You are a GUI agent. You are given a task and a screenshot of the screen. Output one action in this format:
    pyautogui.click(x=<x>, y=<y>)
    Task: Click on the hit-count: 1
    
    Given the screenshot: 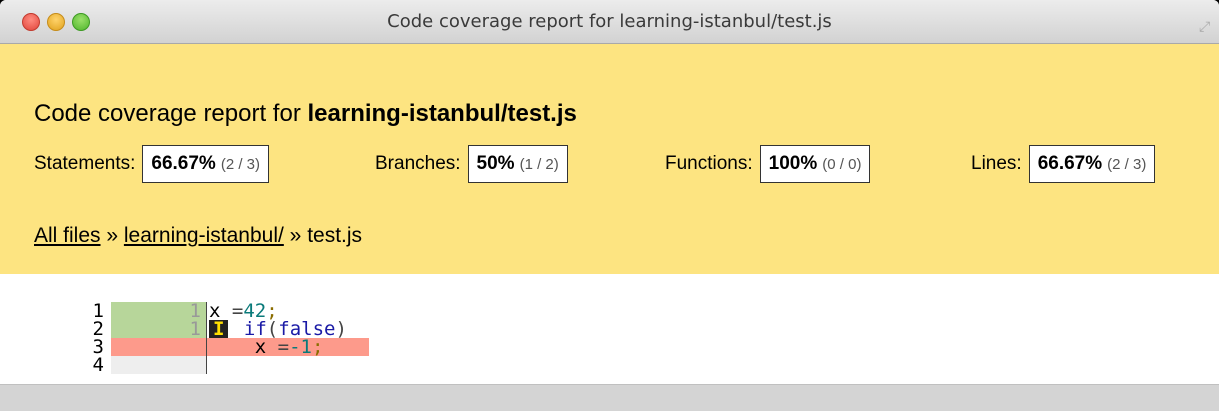 What is the action you would take?
    pyautogui.click(x=158, y=329)
    